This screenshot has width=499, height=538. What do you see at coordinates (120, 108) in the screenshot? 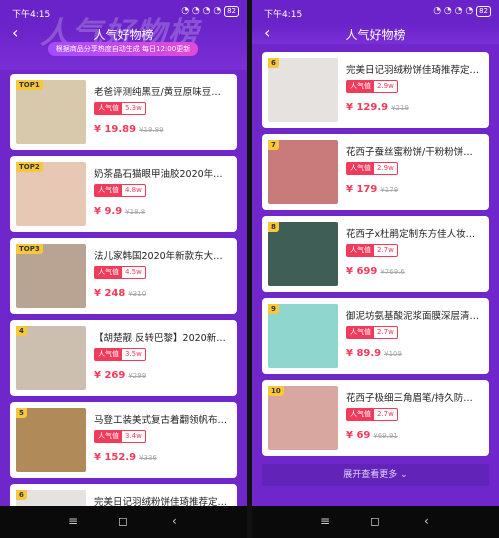
I see `popularity-badge: 人气值 5.3w` at bounding box center [120, 108].